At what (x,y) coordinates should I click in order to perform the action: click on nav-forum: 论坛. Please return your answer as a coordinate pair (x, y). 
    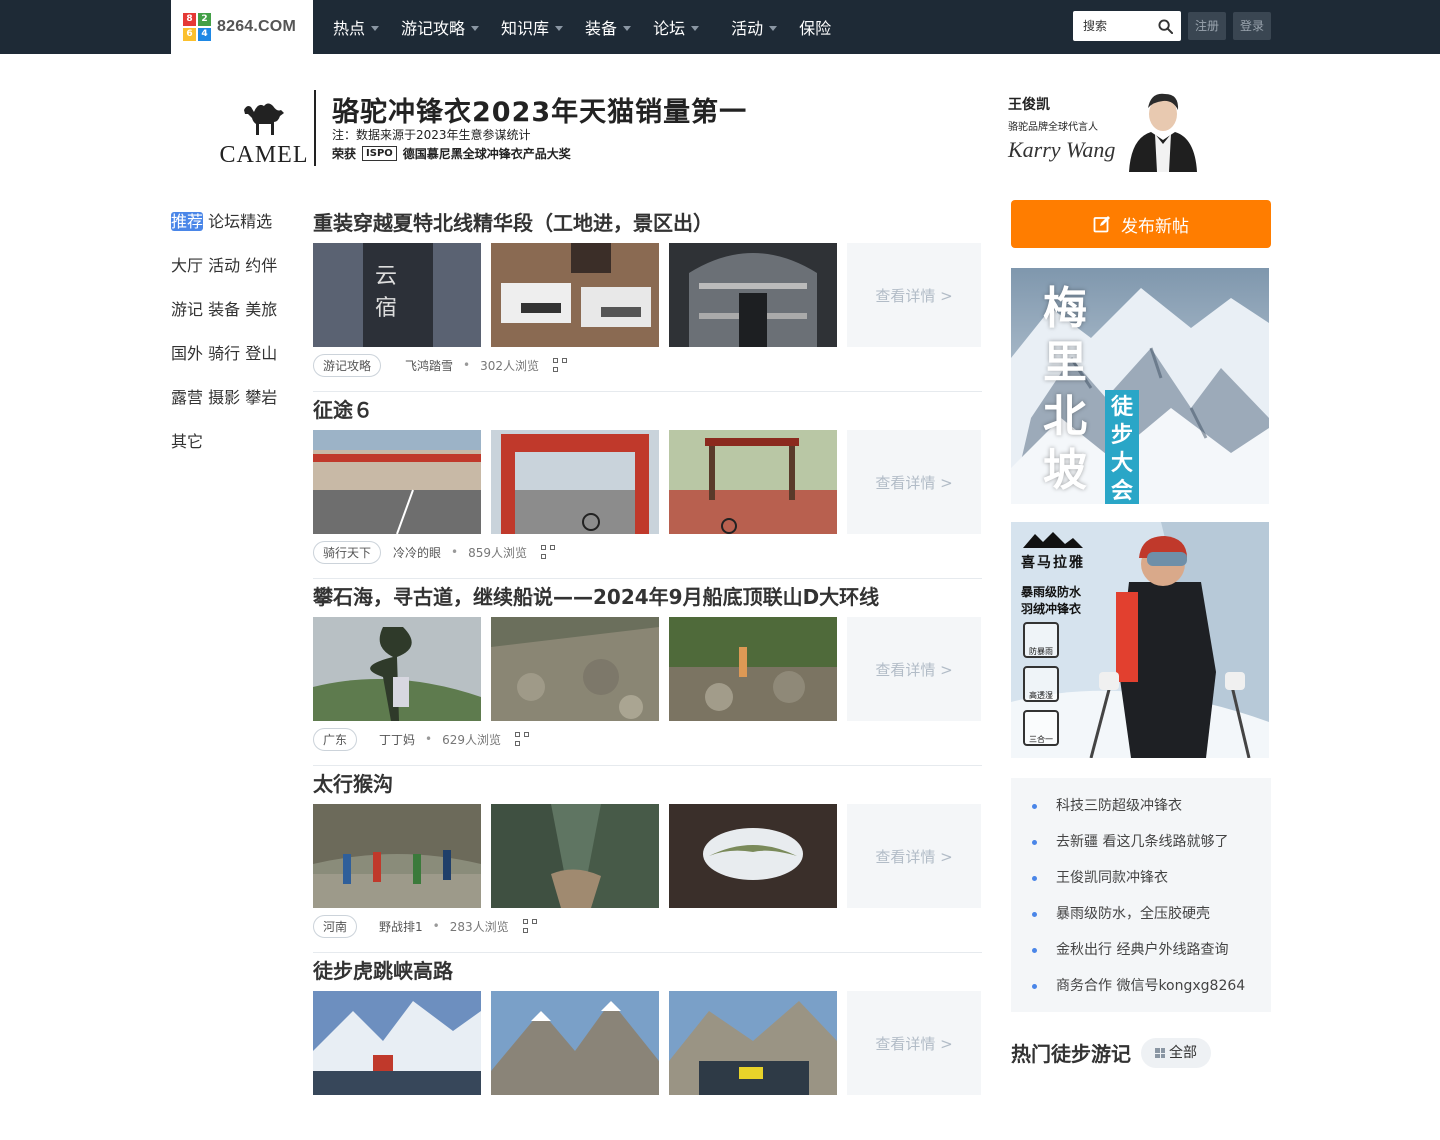
    Looking at the image, I should click on (676, 27).